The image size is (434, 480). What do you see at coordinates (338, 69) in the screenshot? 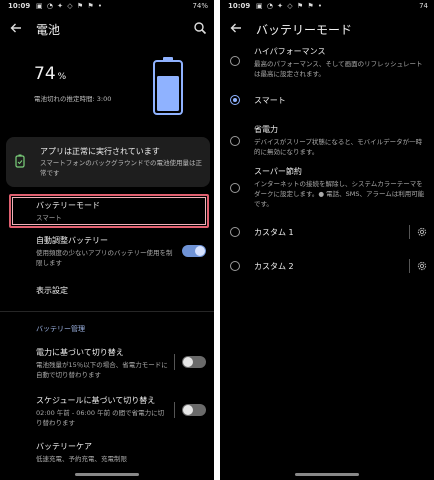
I see `mode-desc: 最高のパフォーマンス、そして画面のリフレッシュレートは最高に設定されます。` at bounding box center [338, 69].